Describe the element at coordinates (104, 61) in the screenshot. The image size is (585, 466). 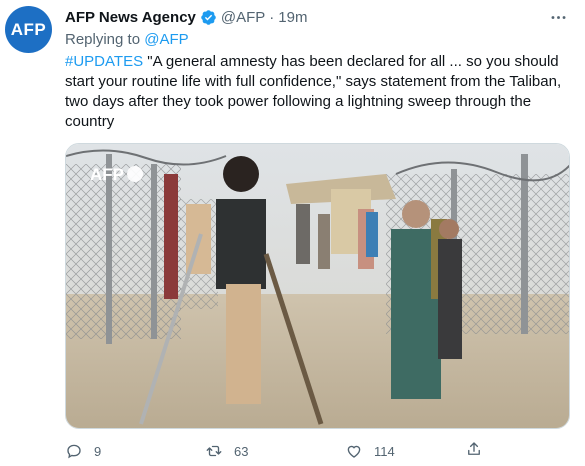
I see `hashtag-link: #UPDATES` at that location.